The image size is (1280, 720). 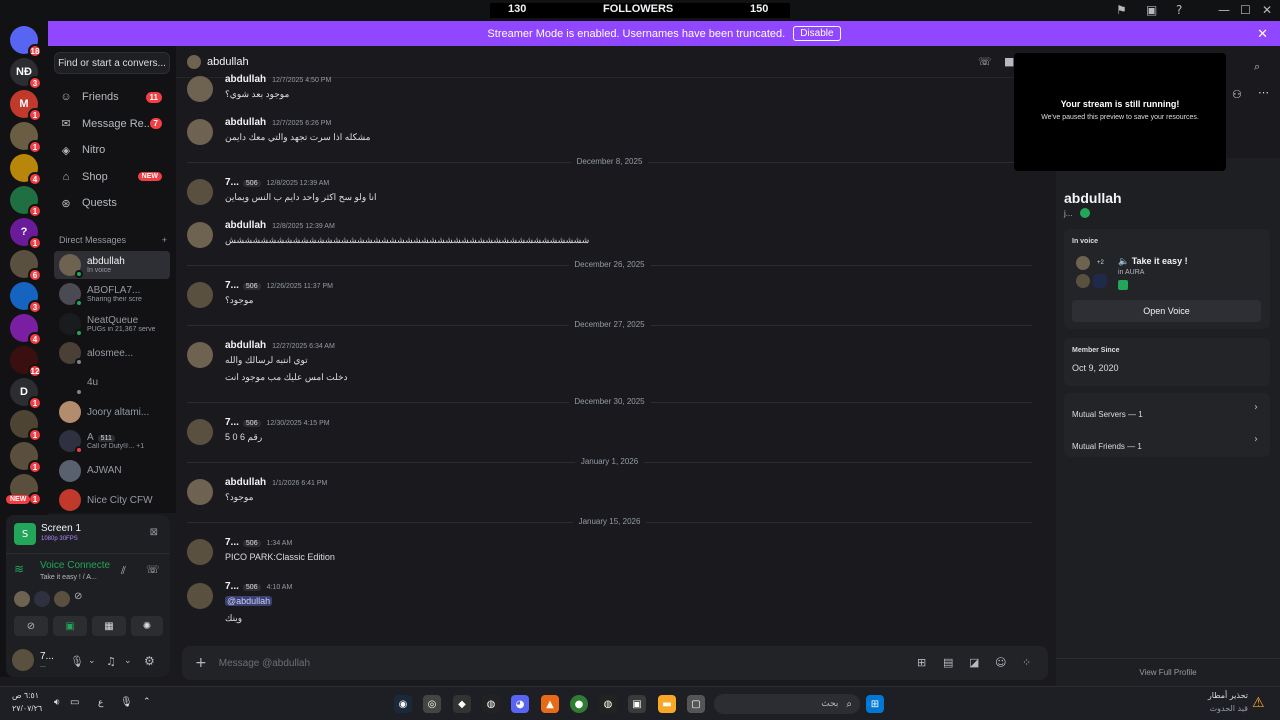 I want to click on inbox-icon: ⚑, so click(x=1121, y=10).